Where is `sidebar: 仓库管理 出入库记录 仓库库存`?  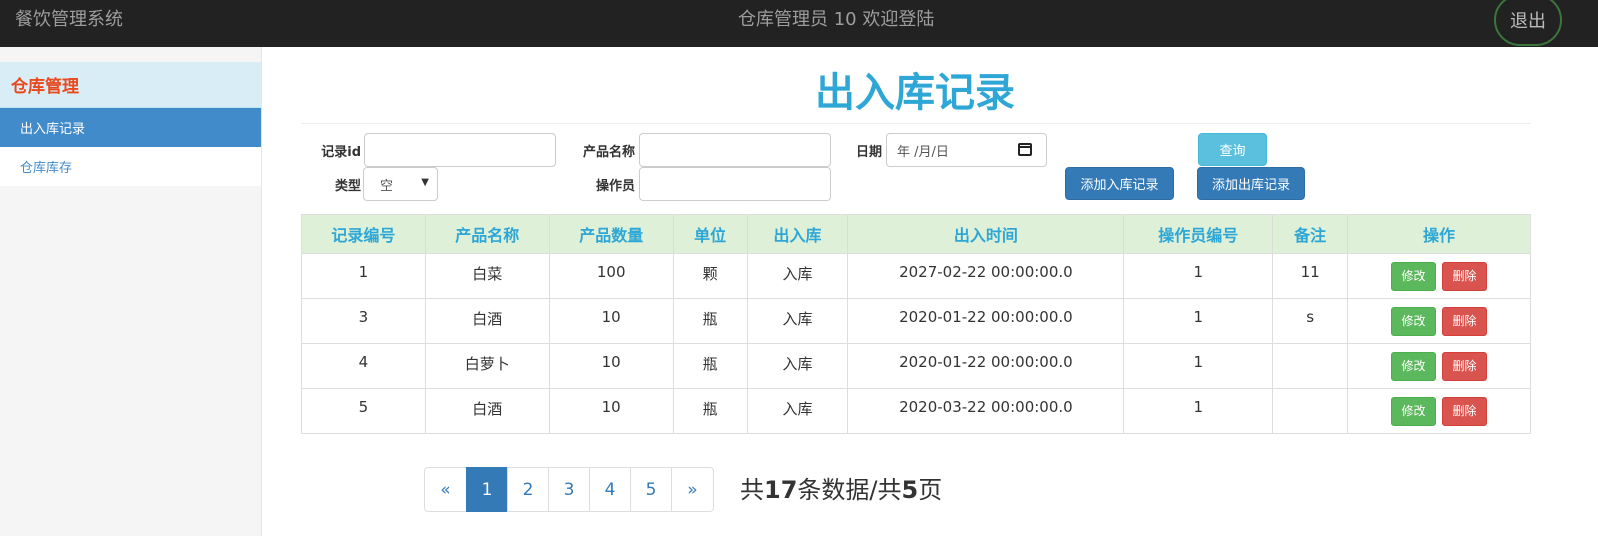
sidebar: 仓库管理 出入库记录 仓库库存 is located at coordinates (131, 291).